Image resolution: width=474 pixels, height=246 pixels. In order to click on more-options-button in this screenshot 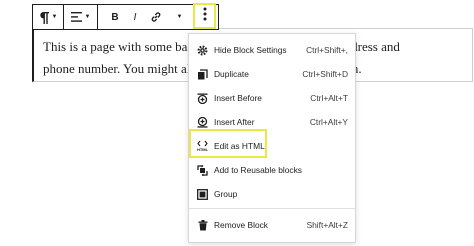, I will do `click(204, 16)`.